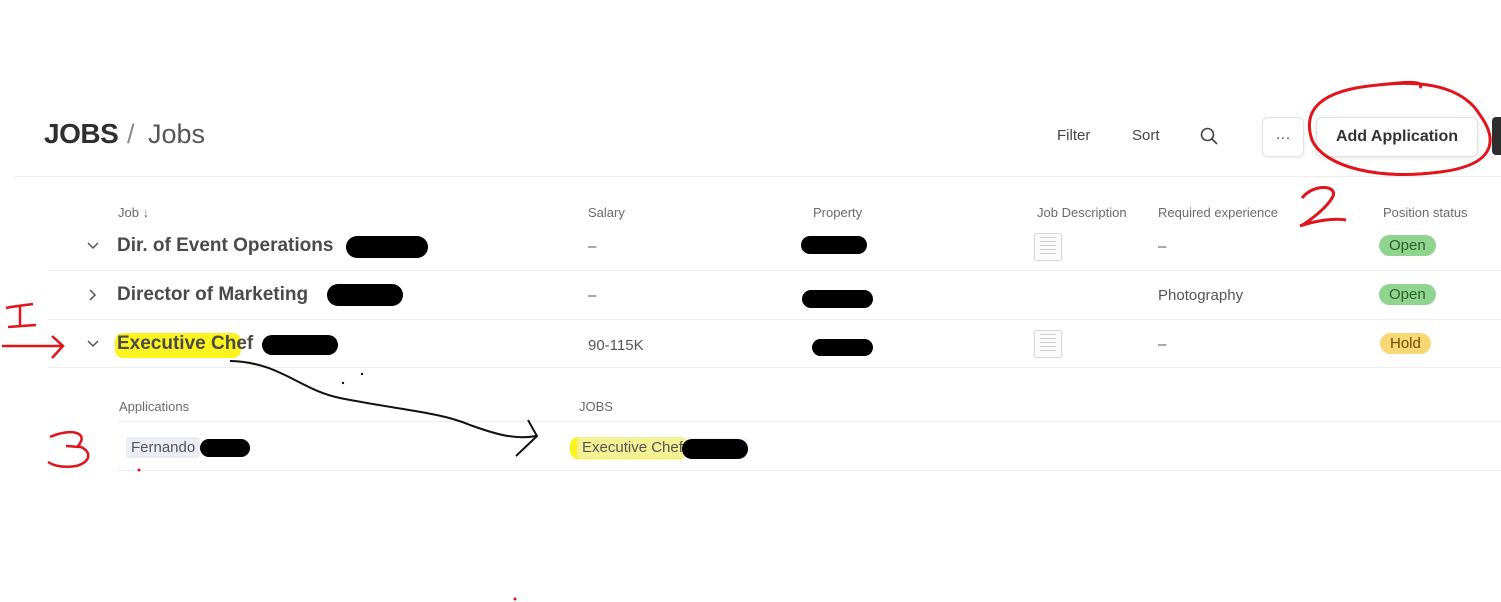 Image resolution: width=1501 pixels, height=602 pixels. Describe the element at coordinates (384, 408) in the screenshot. I see `black-arrow-annotation` at that location.